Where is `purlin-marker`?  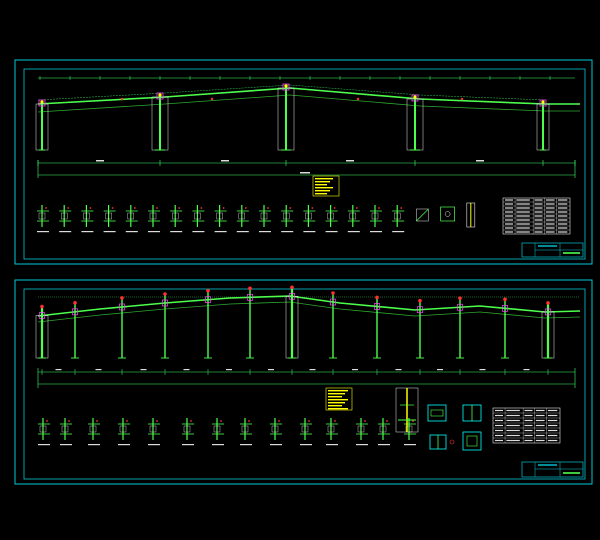
purlin-marker is located at coordinates (358, 99).